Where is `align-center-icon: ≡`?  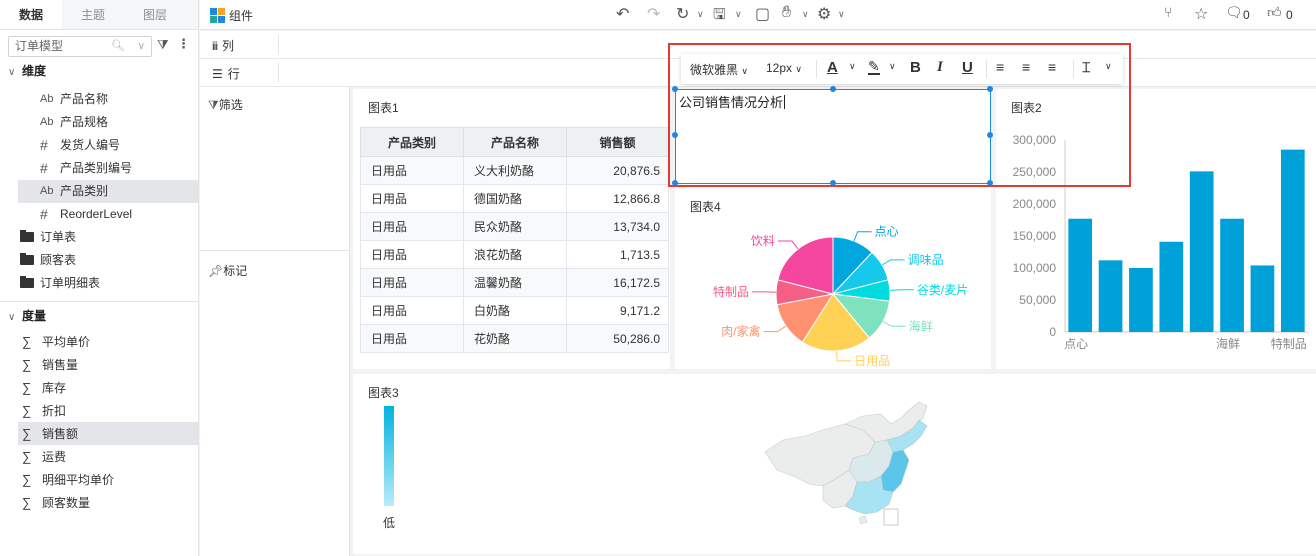
align-center-icon: ≡ is located at coordinates (1026, 67).